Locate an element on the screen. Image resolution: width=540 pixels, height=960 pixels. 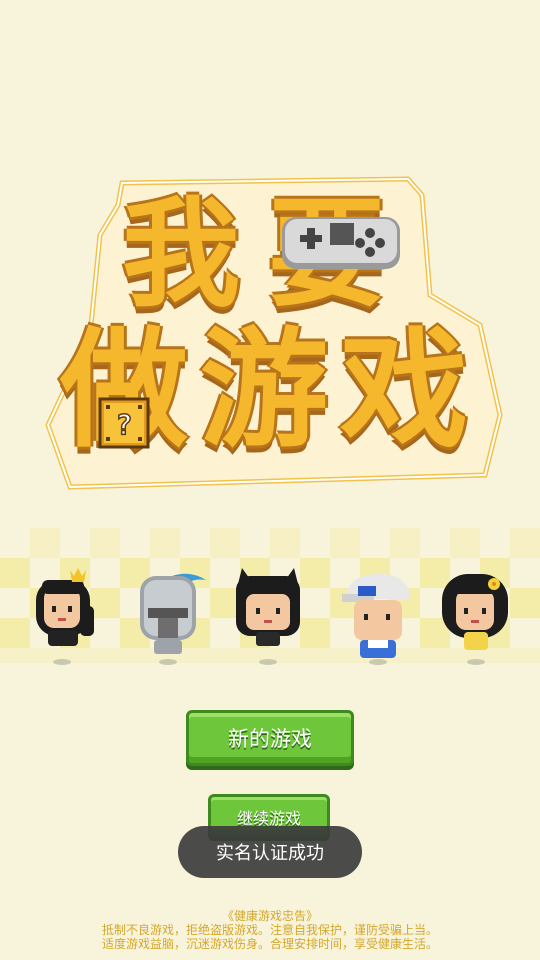
toast-message: 实名认证成功 is located at coordinates (270, 852).